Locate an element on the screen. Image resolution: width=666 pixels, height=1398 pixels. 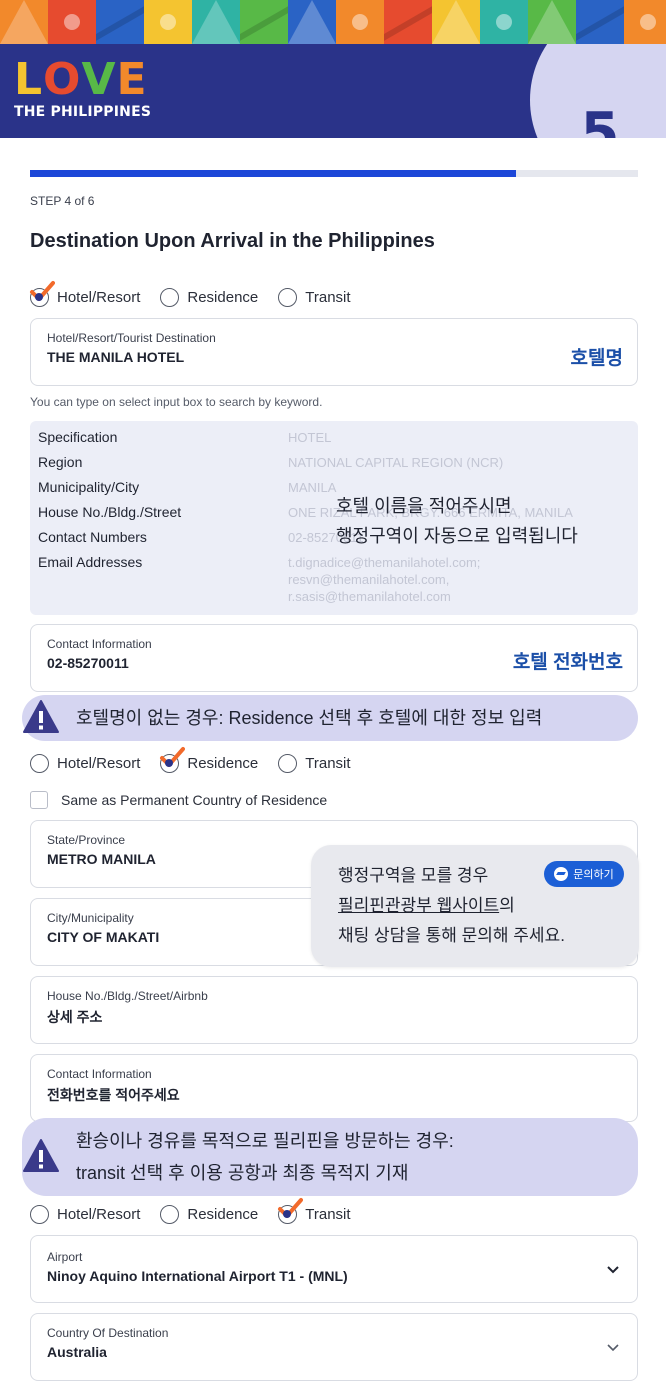
detail-value: r.sasis@themanilahotel.com is located at coordinates (369, 596).